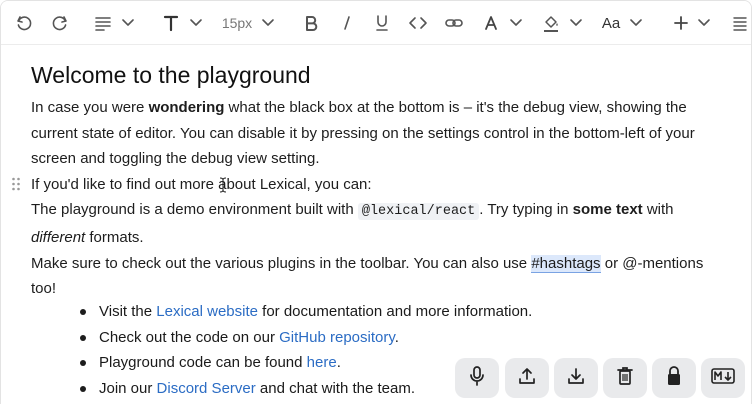 The height and width of the screenshot is (404, 752). I want to click on font-size-select: 15px, so click(237, 23).